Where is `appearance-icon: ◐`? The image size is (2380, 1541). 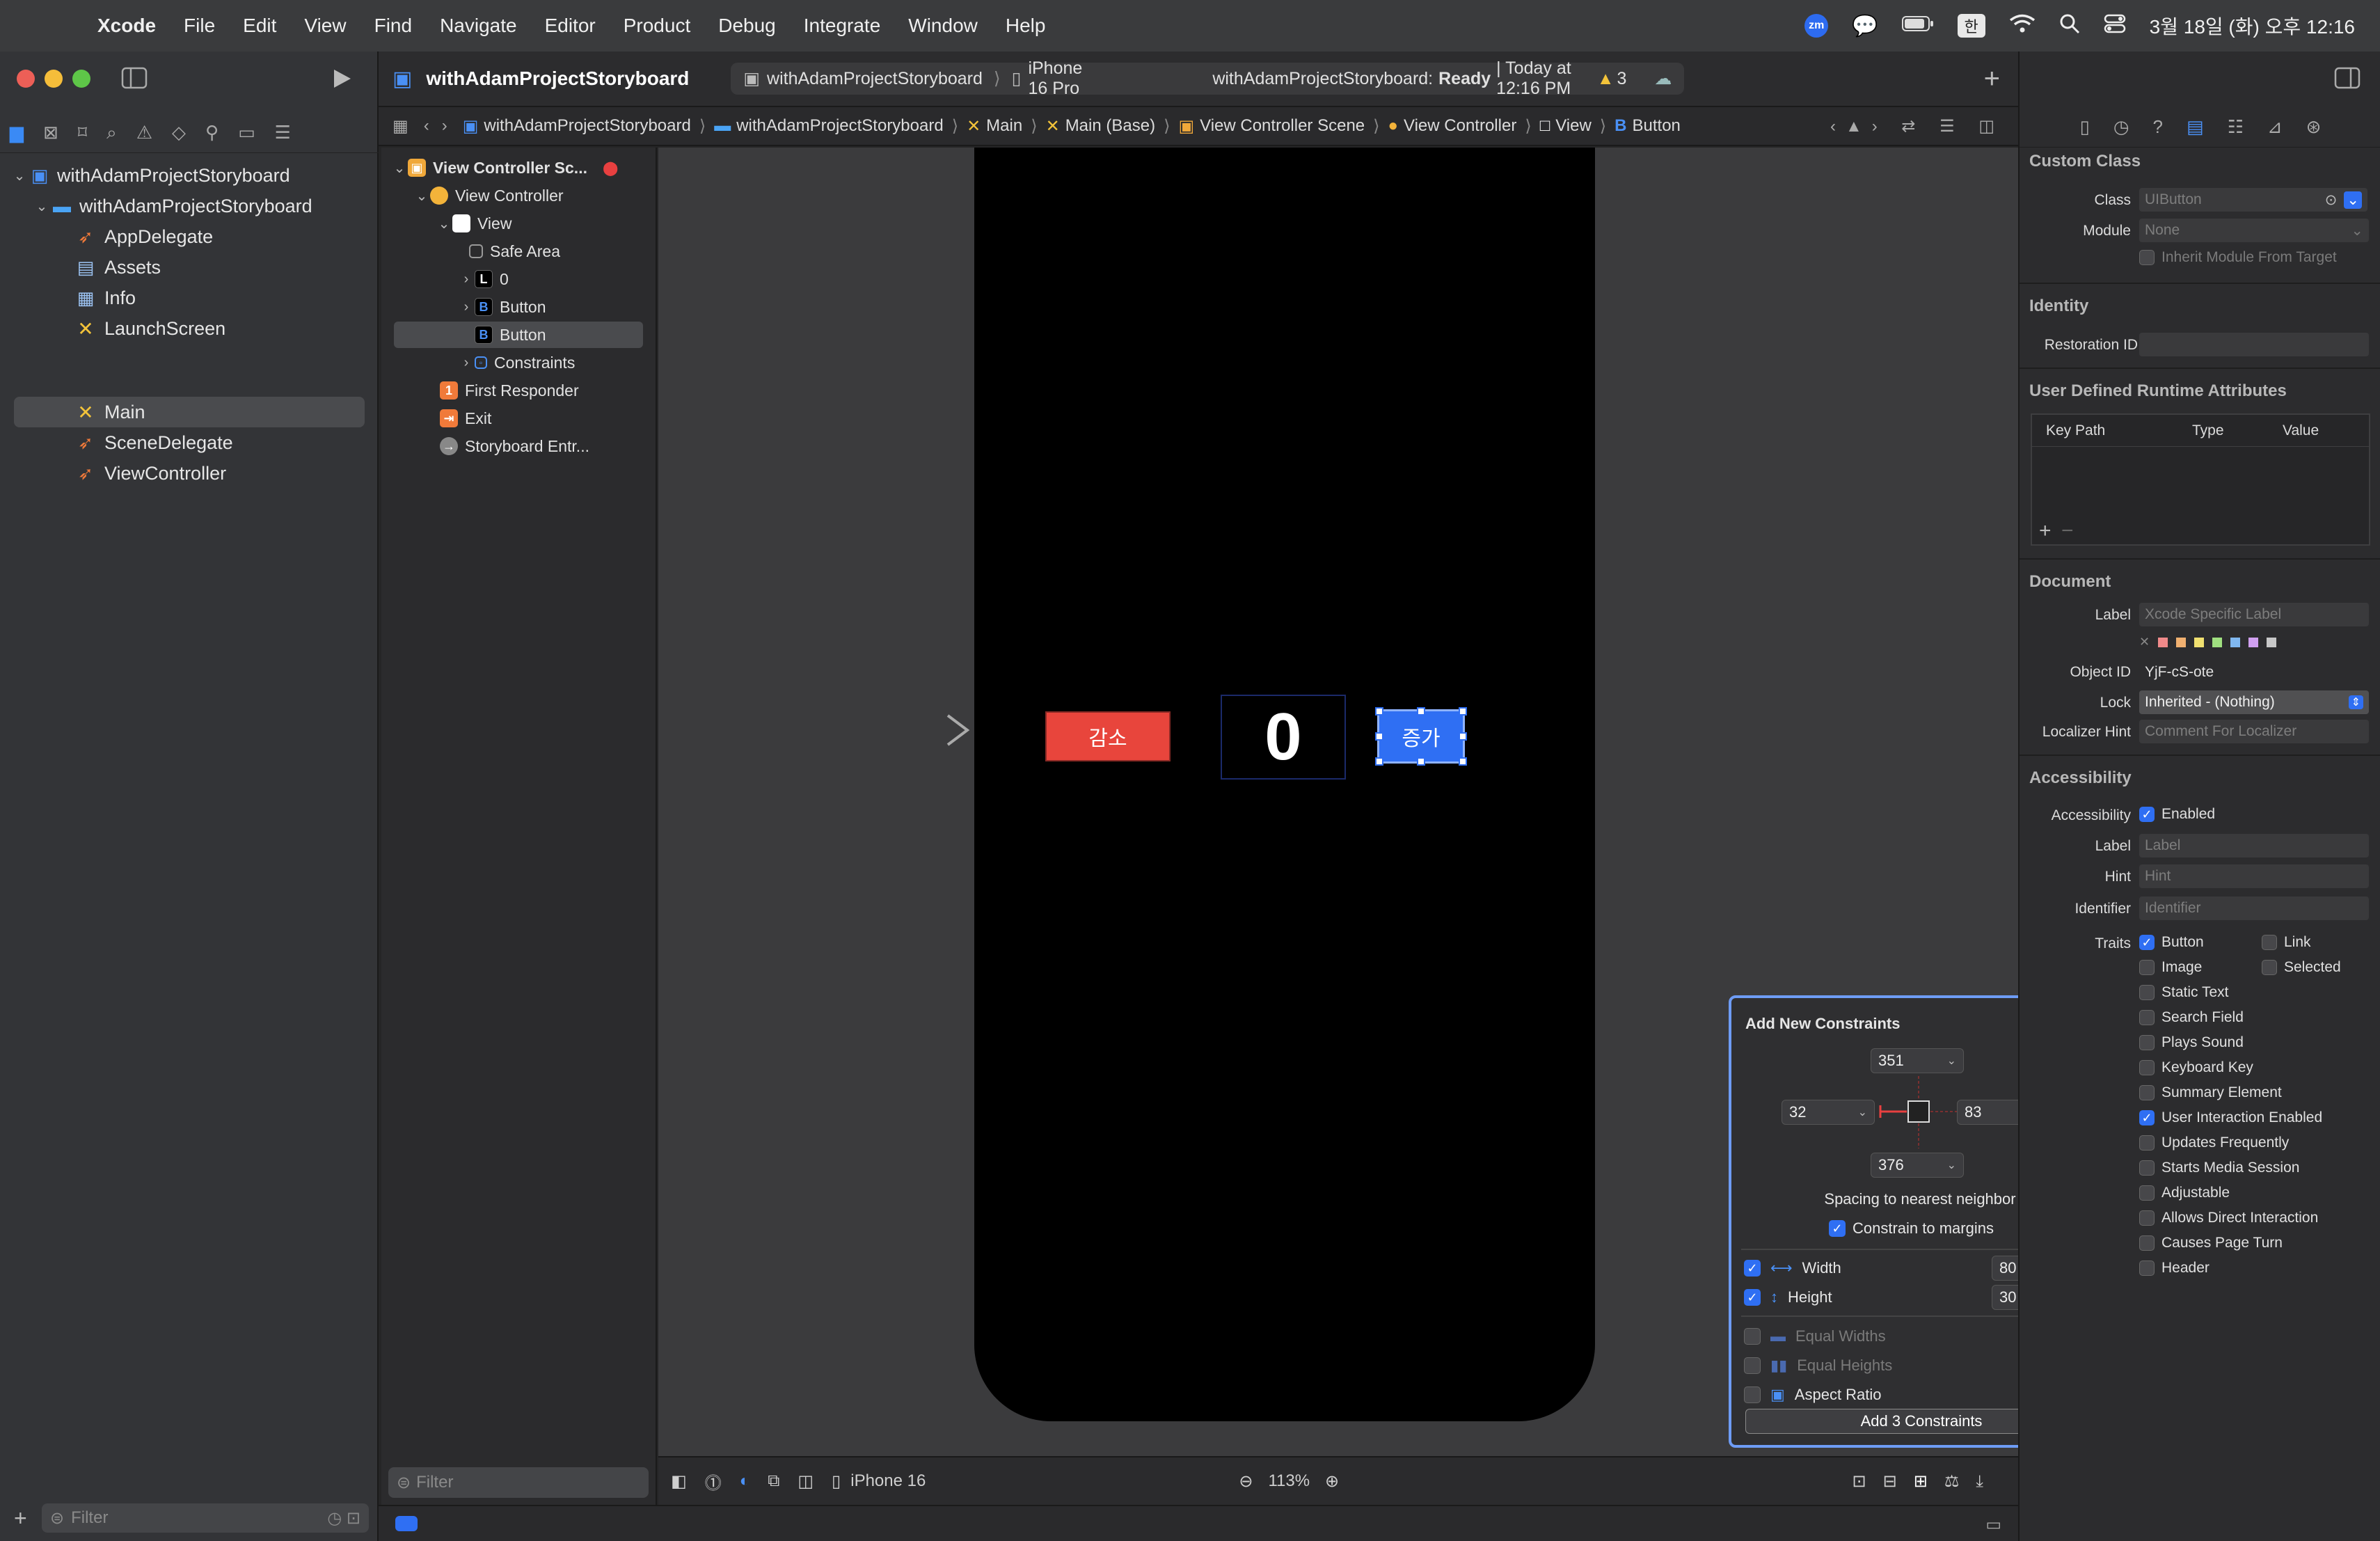 appearance-icon: ◐ is located at coordinates (745, 1481).